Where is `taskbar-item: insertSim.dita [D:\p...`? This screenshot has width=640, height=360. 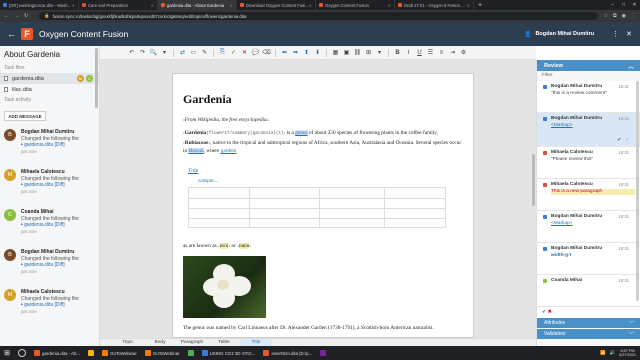
taskbar-item: insertSim.dita [D:\p... is located at coordinates (287, 353).